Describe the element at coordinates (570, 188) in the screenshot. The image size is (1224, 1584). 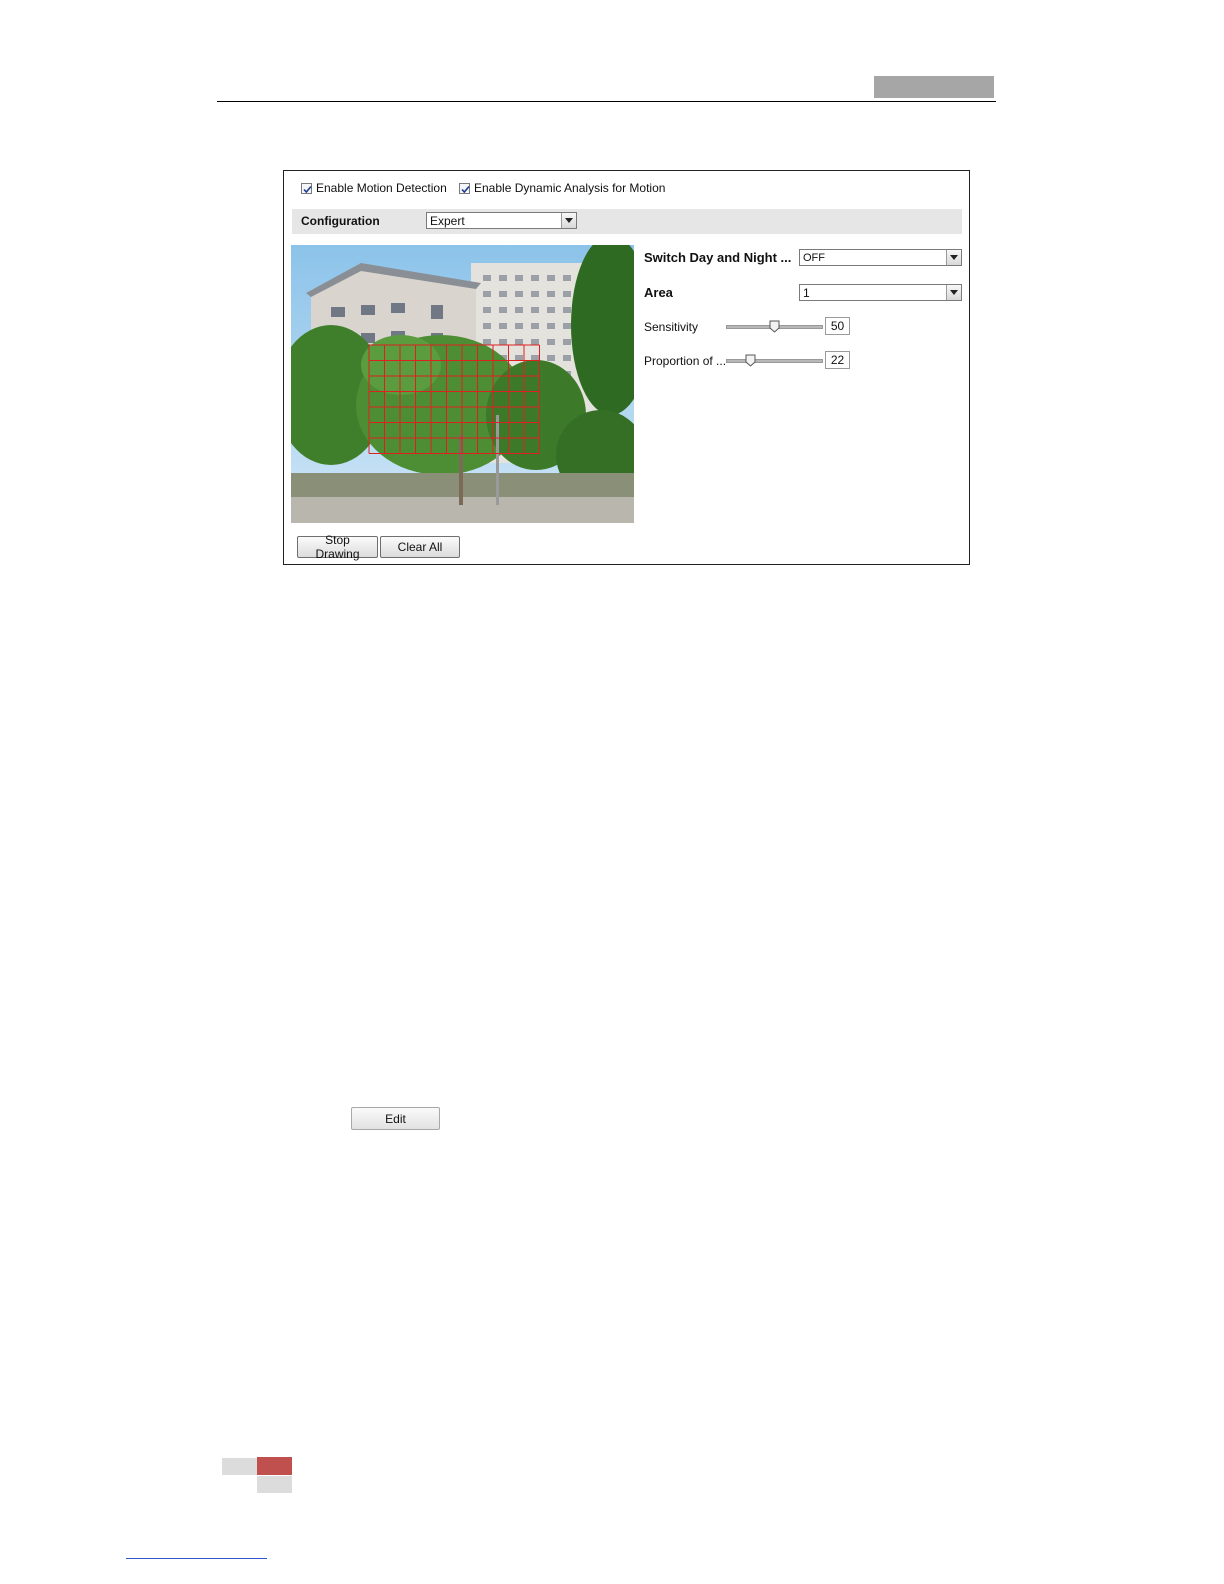
I see `enable-dynamic-analysis-label: Enable Dynamic Analysis for Motion` at that location.